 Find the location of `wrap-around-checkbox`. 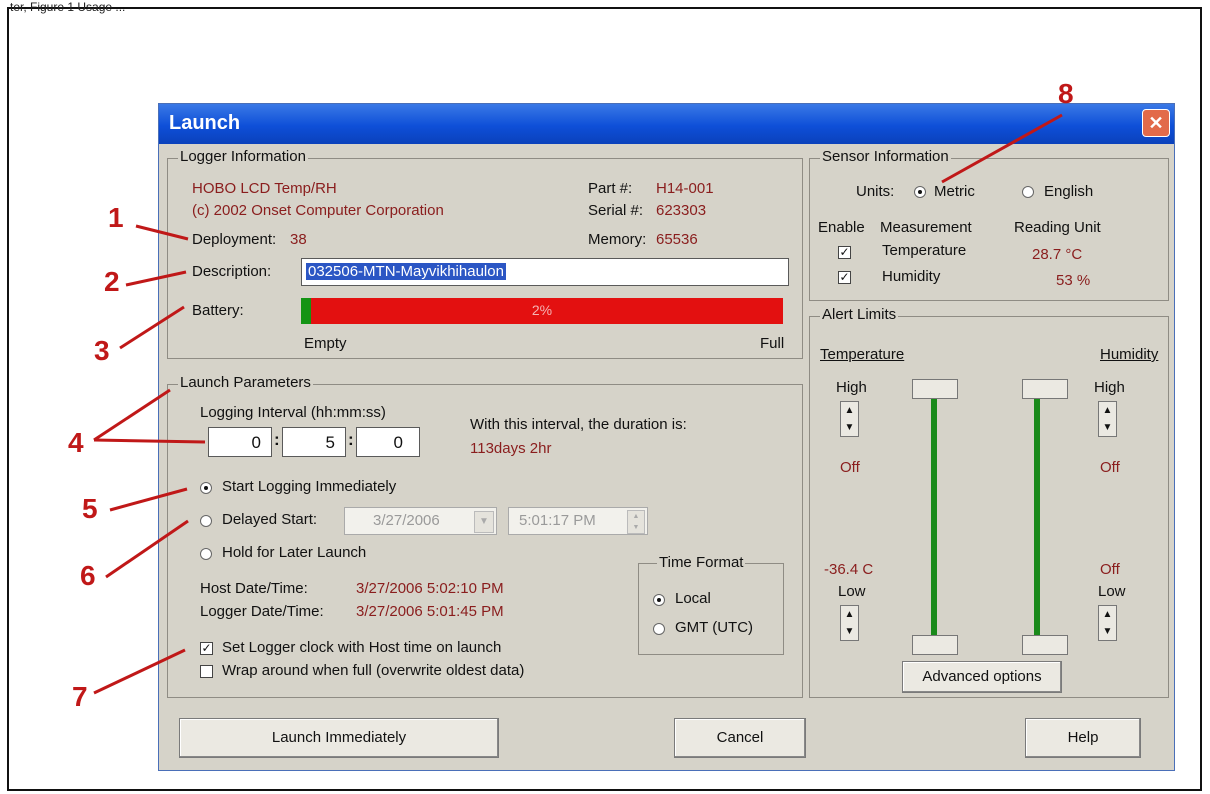

wrap-around-checkbox is located at coordinates (206, 671).